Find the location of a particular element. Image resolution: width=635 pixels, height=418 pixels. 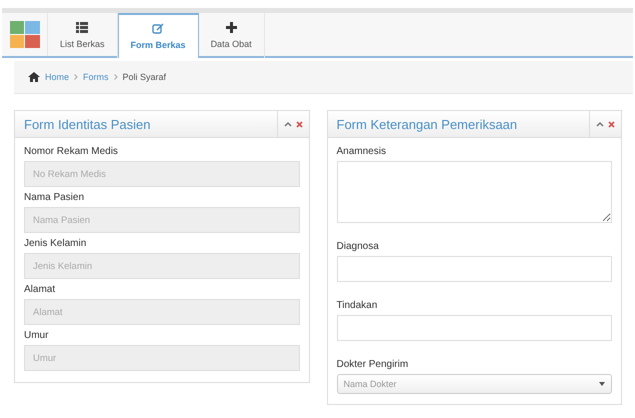

edit-icon is located at coordinates (158, 28).